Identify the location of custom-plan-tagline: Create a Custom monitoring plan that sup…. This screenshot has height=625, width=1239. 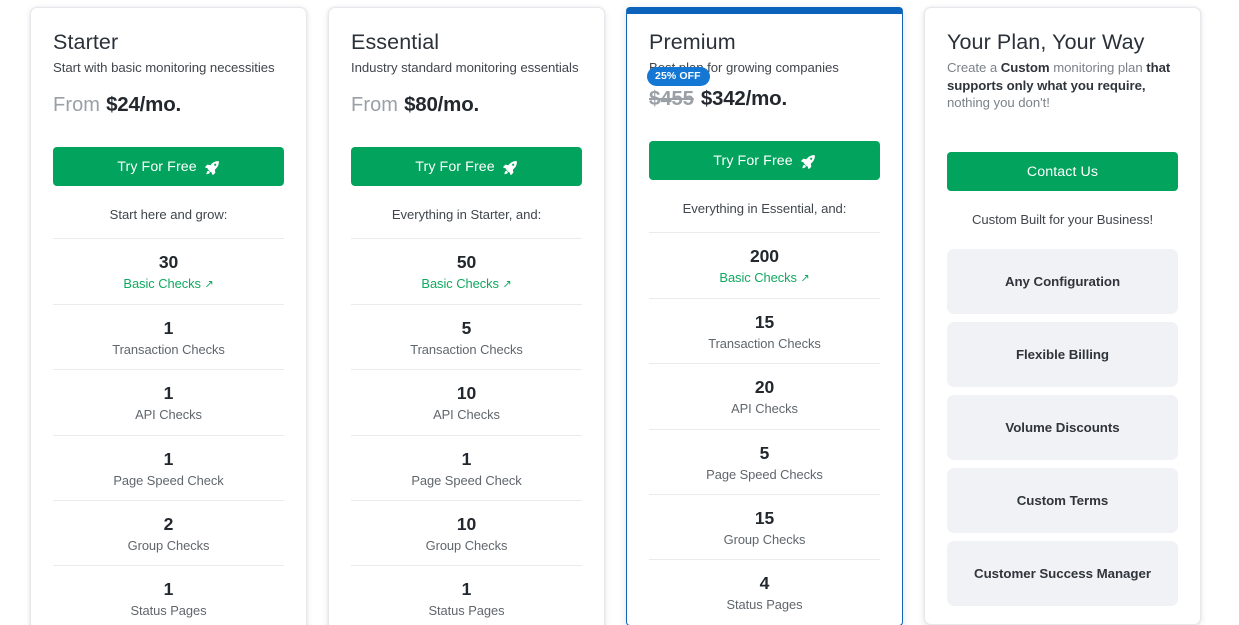
(1062, 85).